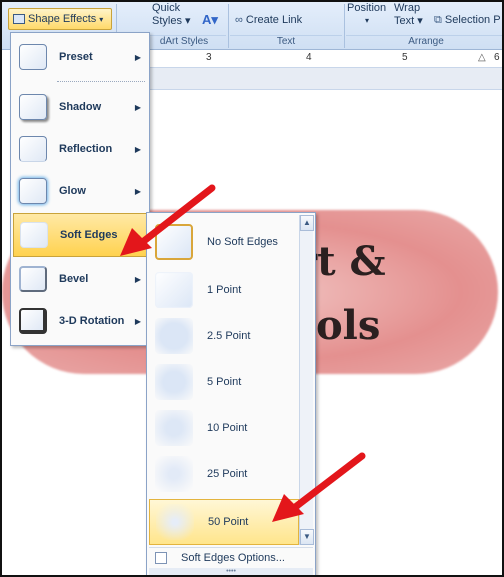  Describe the element at coordinates (101, 81) in the screenshot. I see `menu-separator` at that location.